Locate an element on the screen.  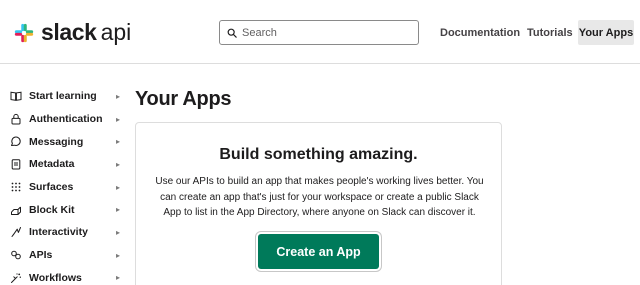
search-input is located at coordinates (327, 32).